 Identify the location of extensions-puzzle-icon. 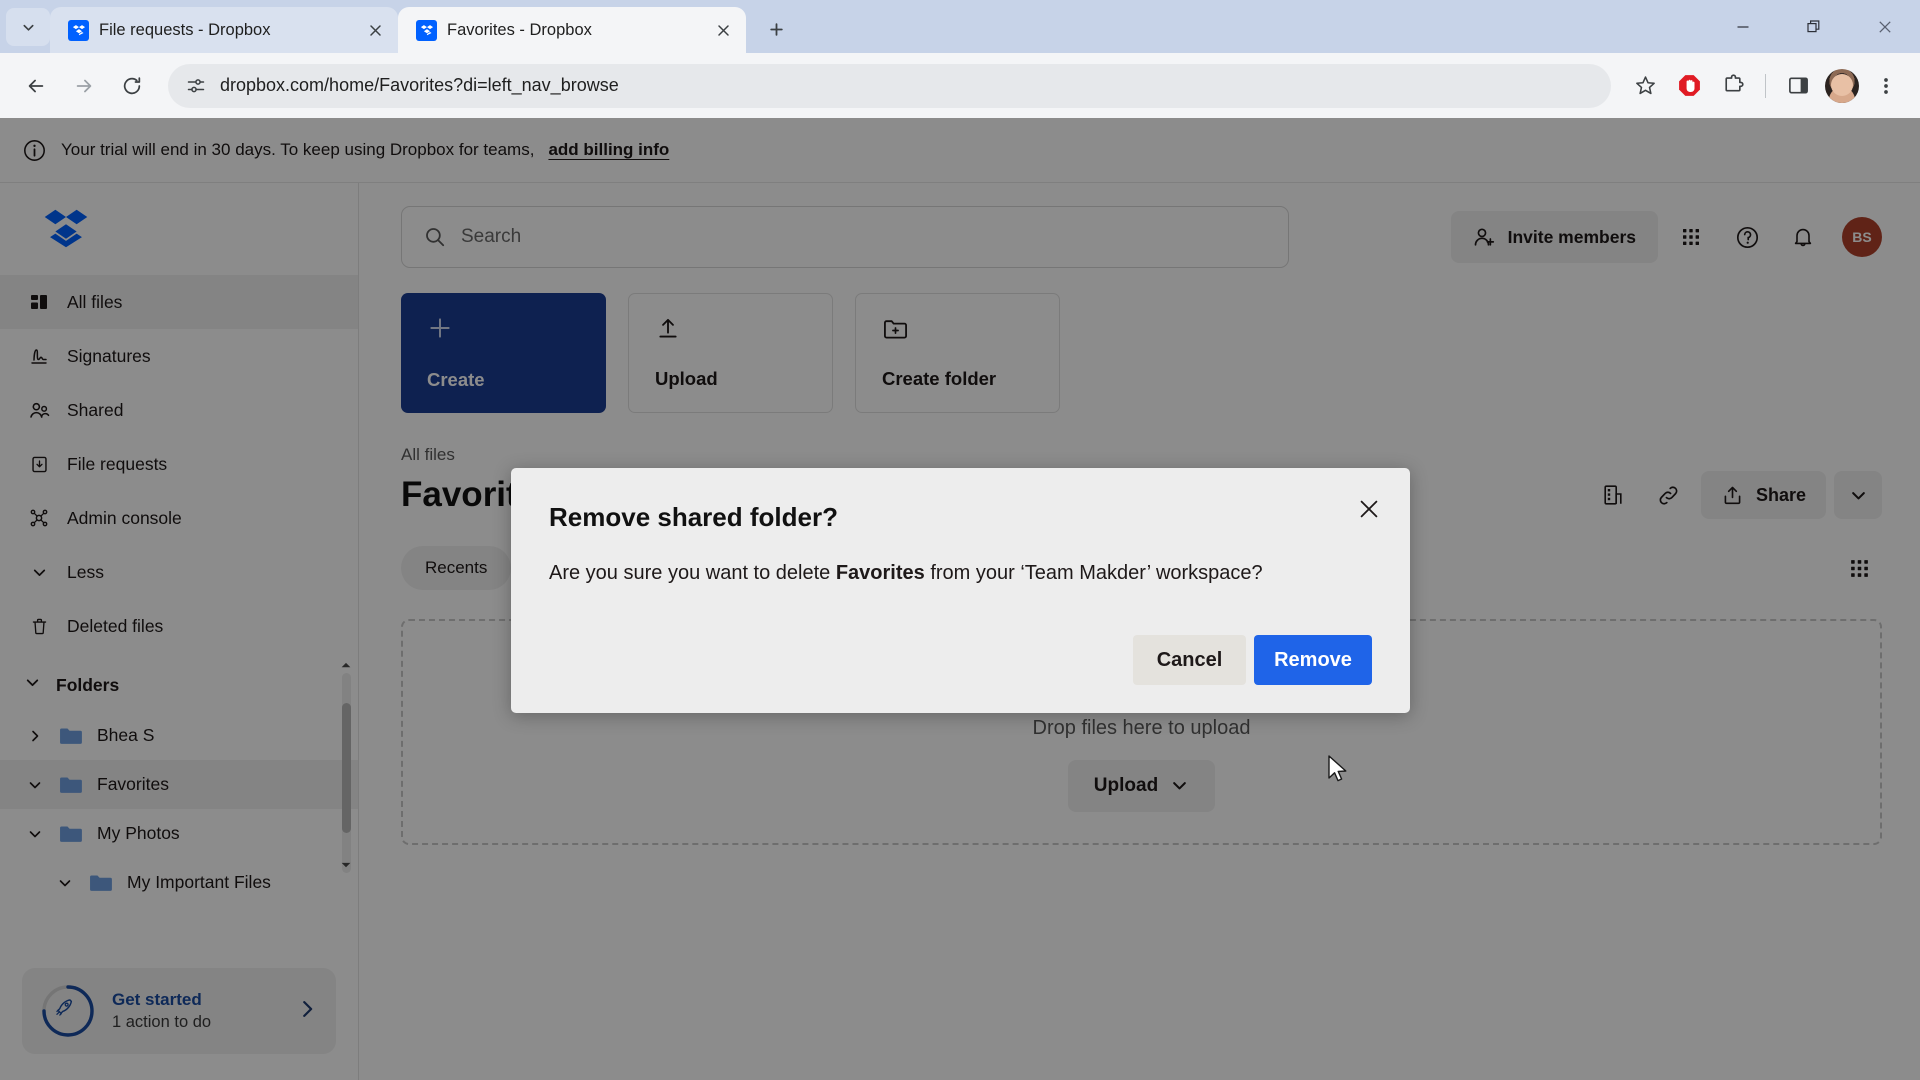
(1734, 83).